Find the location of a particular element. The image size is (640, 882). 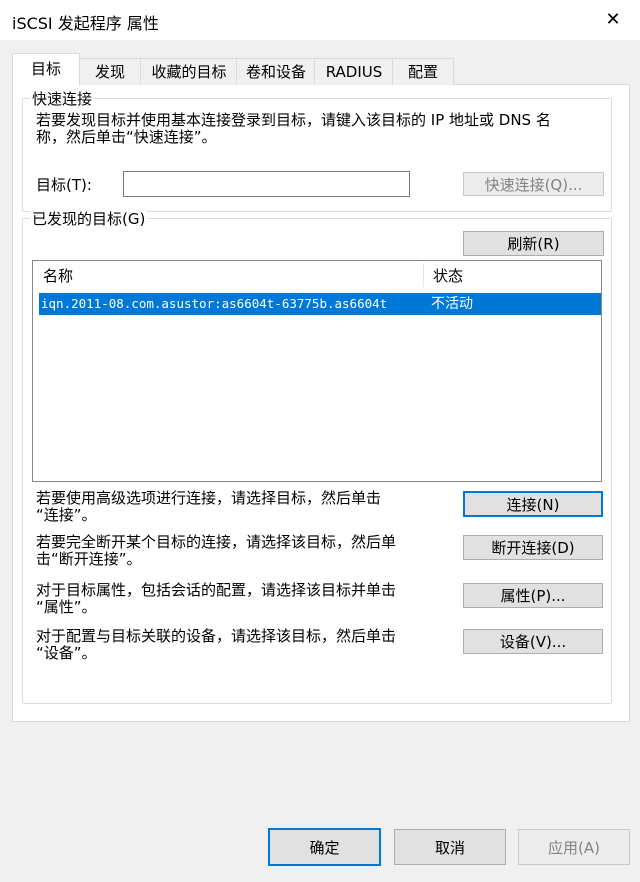

tab-volumes-devices: 卷和设备 is located at coordinates (276, 71).